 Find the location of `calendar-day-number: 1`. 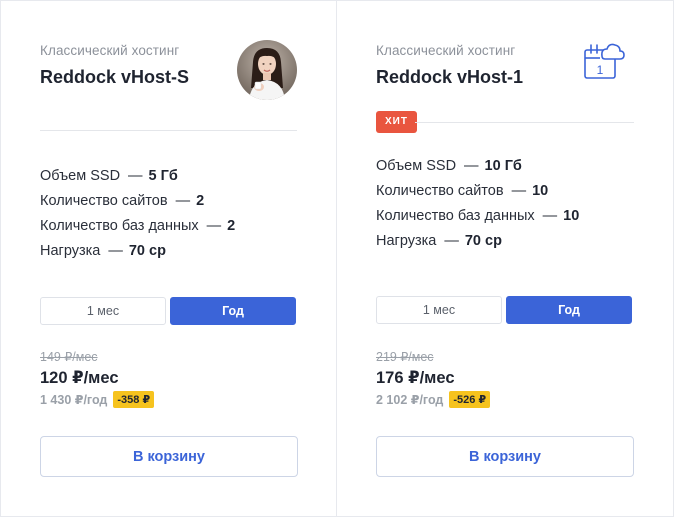

calendar-day-number: 1 is located at coordinates (600, 70).